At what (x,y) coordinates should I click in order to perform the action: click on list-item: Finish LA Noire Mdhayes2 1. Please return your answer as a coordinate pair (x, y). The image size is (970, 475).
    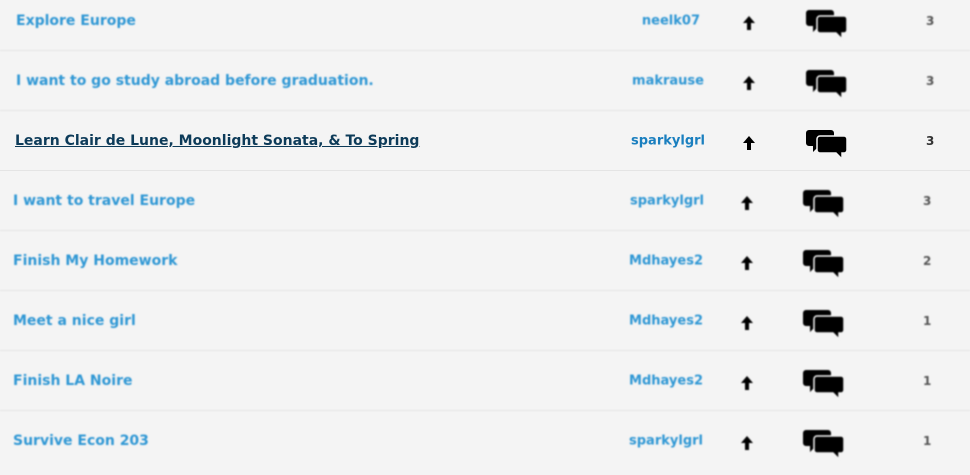
    Looking at the image, I should click on (485, 381).